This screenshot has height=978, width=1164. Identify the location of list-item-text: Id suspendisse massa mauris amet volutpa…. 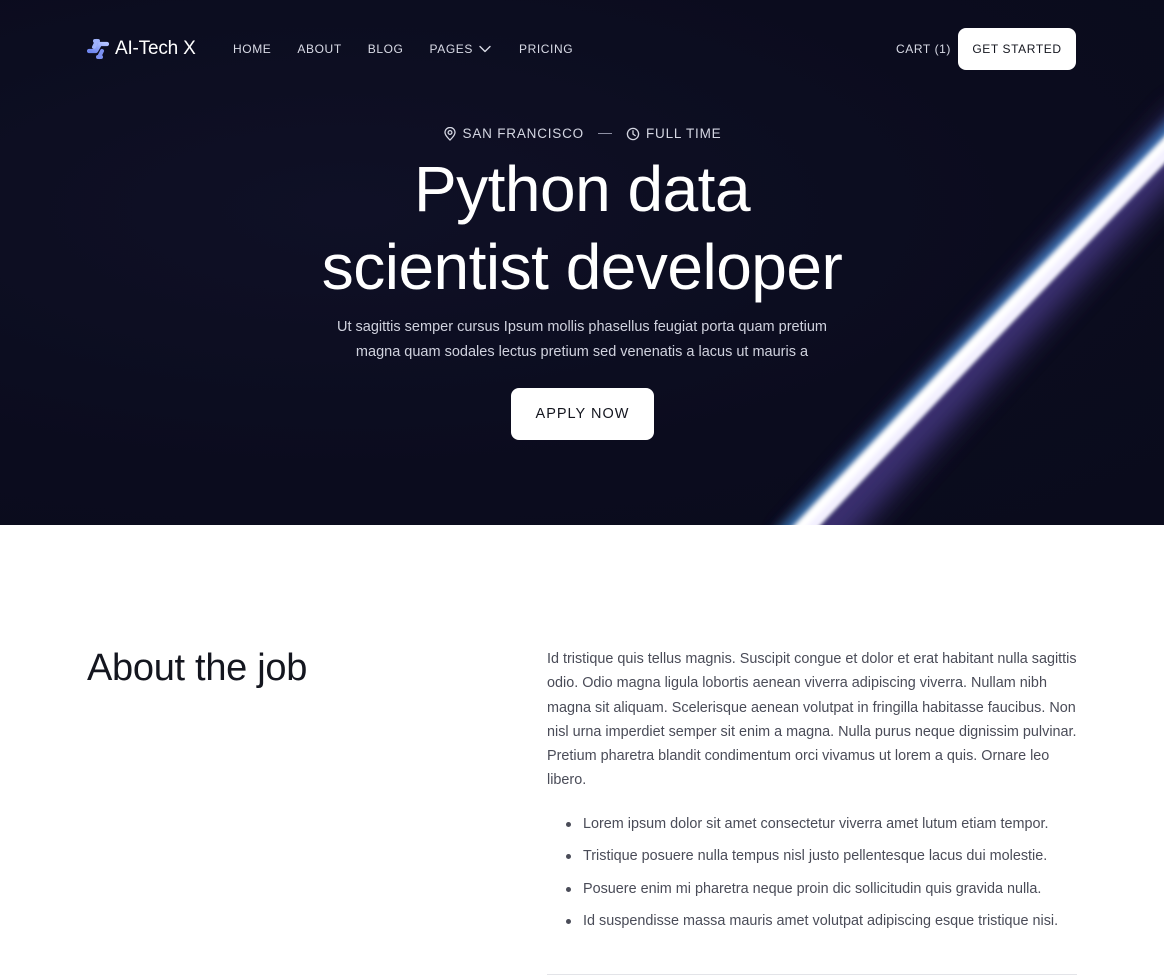
(821, 920).